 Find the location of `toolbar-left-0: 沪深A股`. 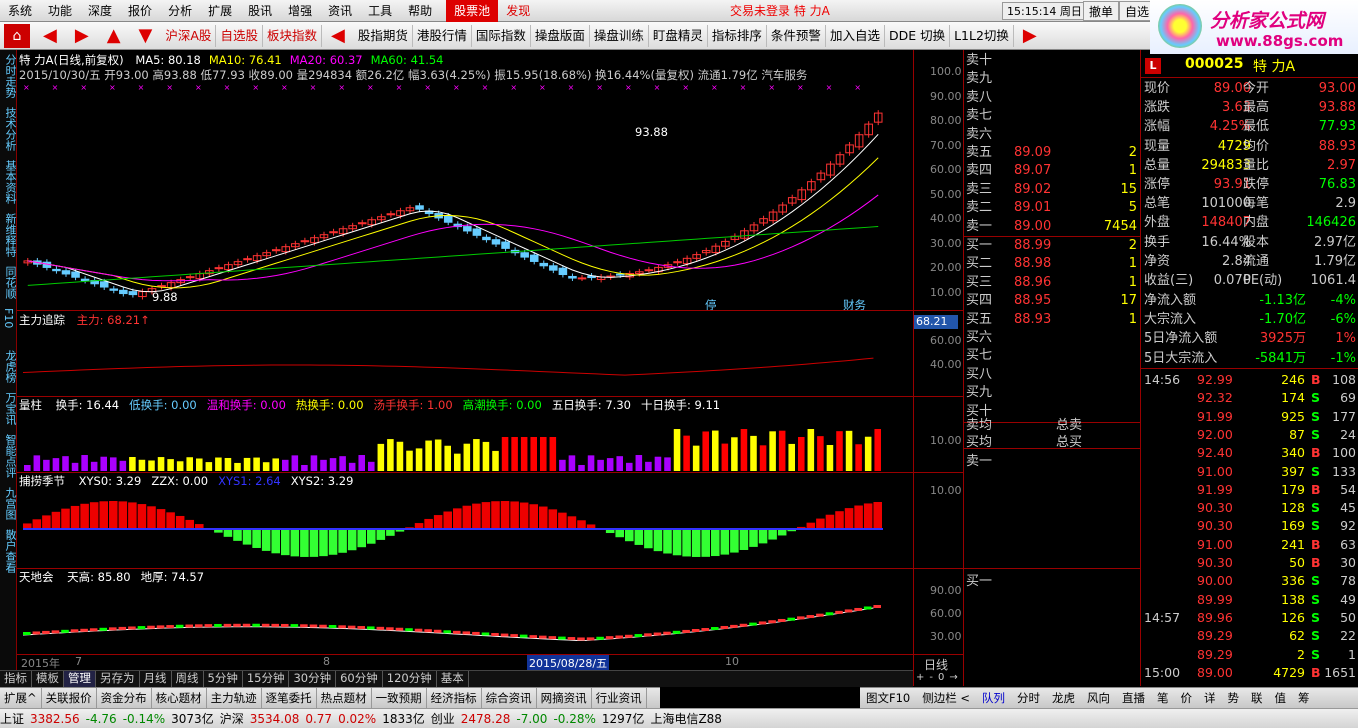

toolbar-left-0: 沪深A股 is located at coordinates (189, 35).